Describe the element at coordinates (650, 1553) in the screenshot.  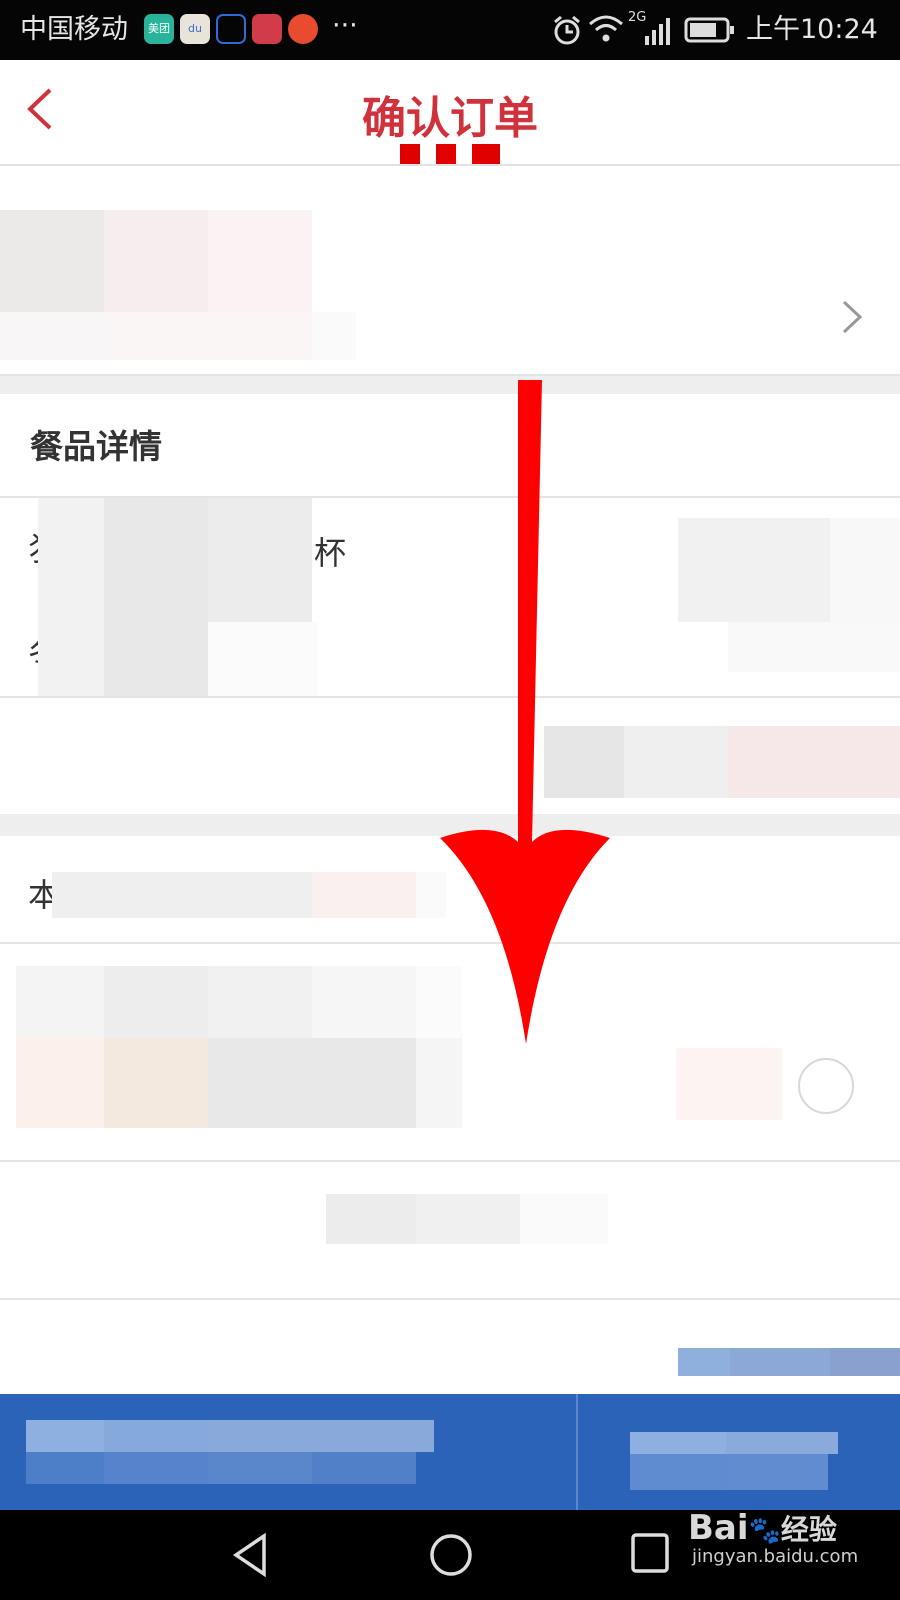
I see `recent-apps-icon` at that location.